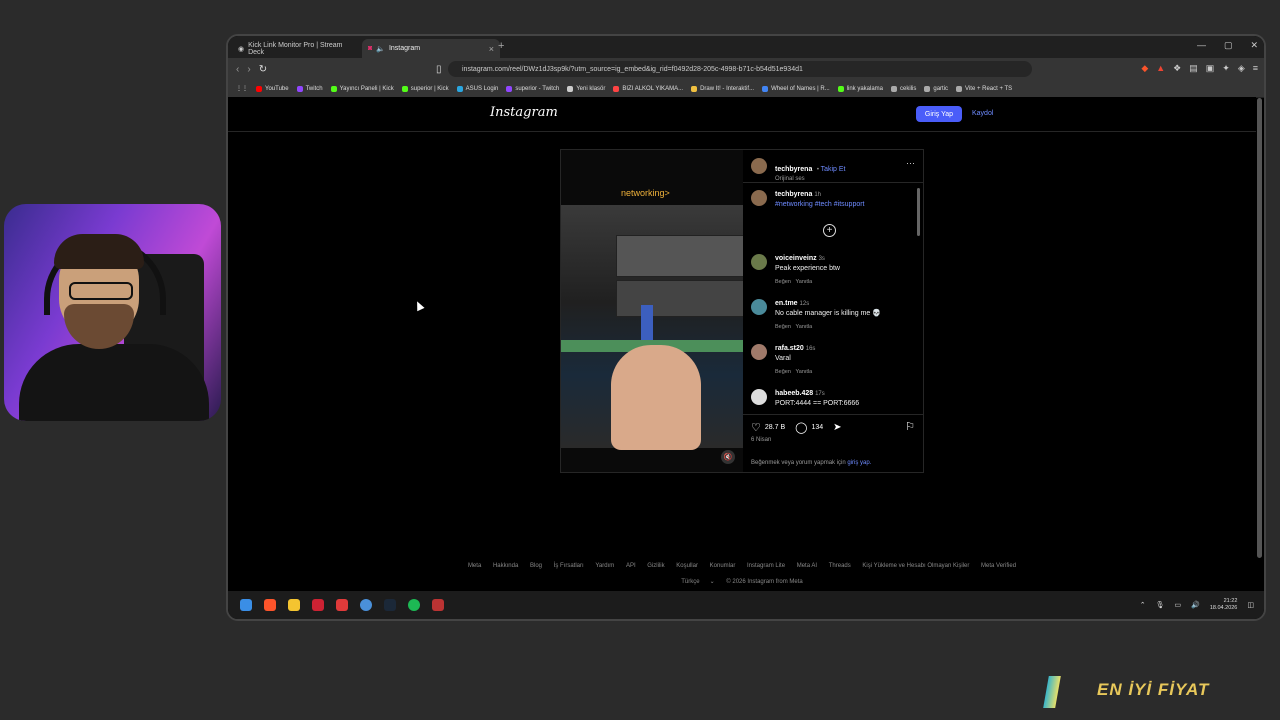 This screenshot has height=720, width=1280. Describe the element at coordinates (939, 114) in the screenshot. I see `login-button: Giriş Yap` at that location.